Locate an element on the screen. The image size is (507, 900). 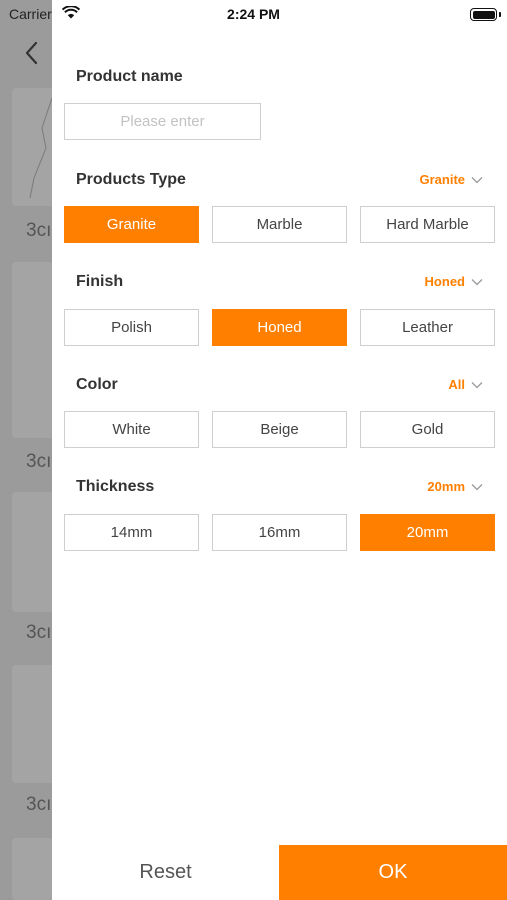
finish-options: Polish Honed Leather is located at coordinates (279, 327).